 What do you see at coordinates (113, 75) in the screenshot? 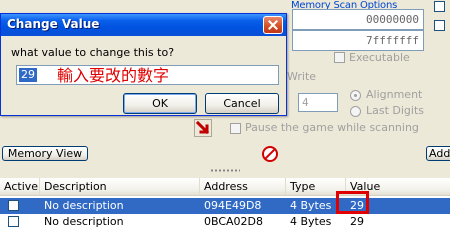
I see `annotation-text: 輸入要改的數字` at bounding box center [113, 75].